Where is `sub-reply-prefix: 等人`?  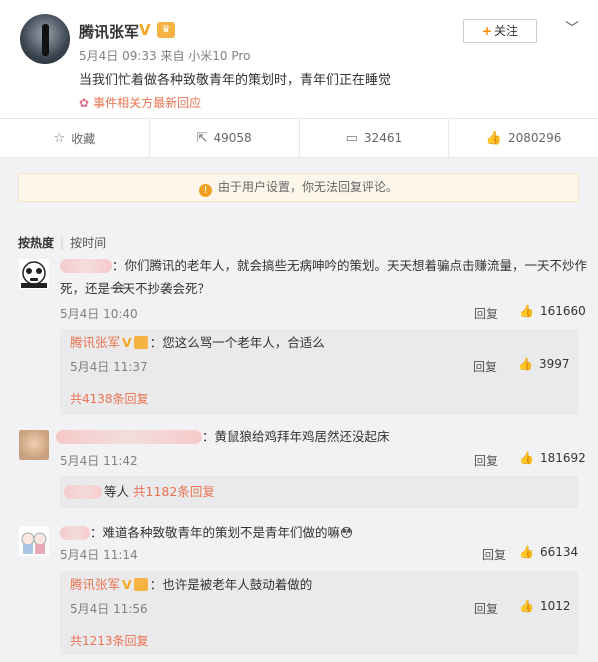 sub-reply-prefix: 等人 is located at coordinates (117, 491).